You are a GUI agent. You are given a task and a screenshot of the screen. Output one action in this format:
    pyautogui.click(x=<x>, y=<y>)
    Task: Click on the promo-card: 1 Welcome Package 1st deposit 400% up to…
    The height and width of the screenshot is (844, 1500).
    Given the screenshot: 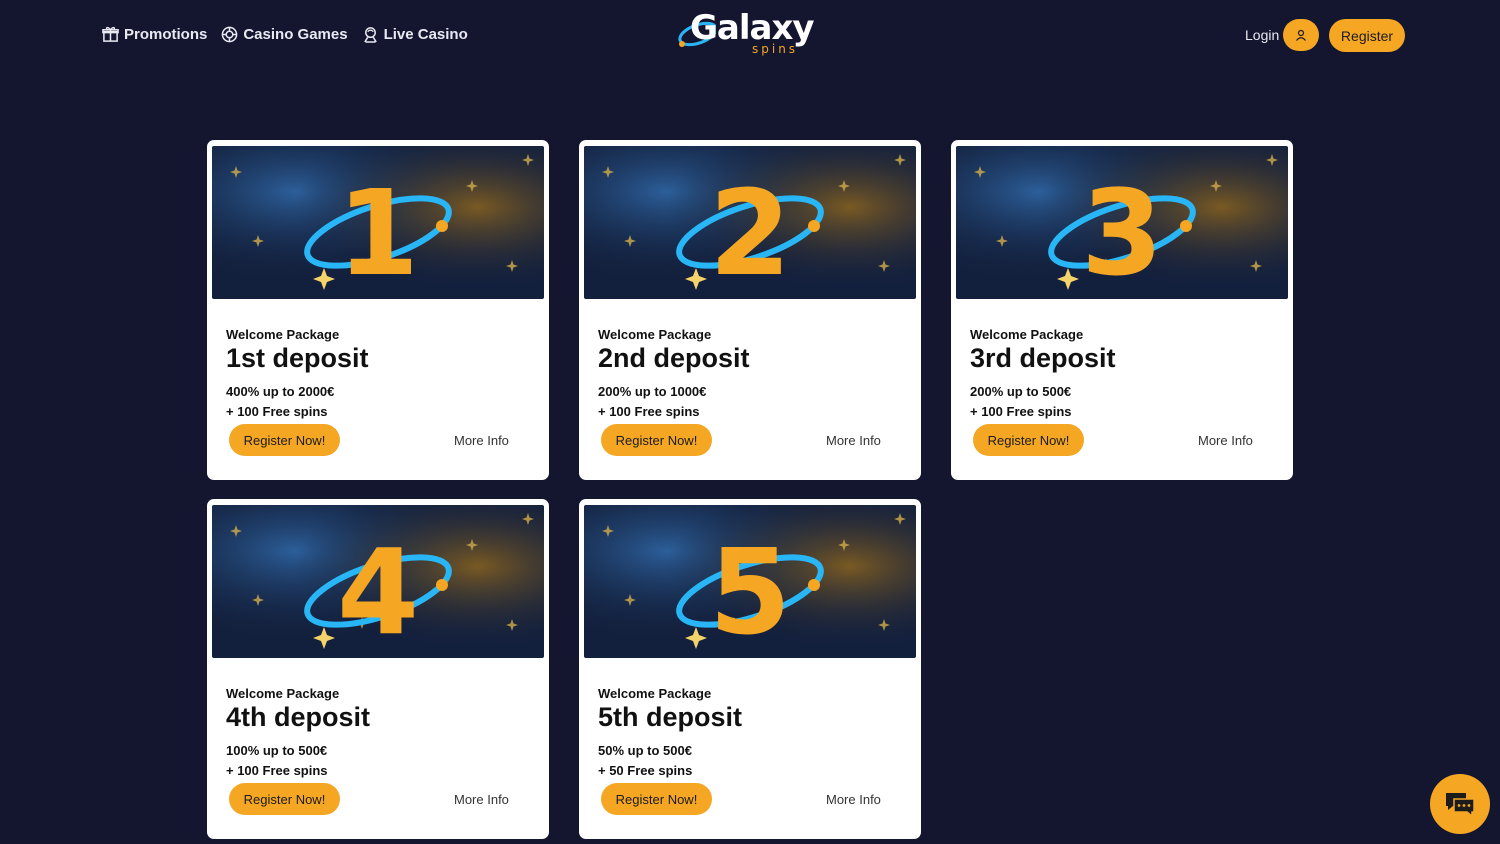 What is the action you would take?
    pyautogui.click(x=378, y=310)
    